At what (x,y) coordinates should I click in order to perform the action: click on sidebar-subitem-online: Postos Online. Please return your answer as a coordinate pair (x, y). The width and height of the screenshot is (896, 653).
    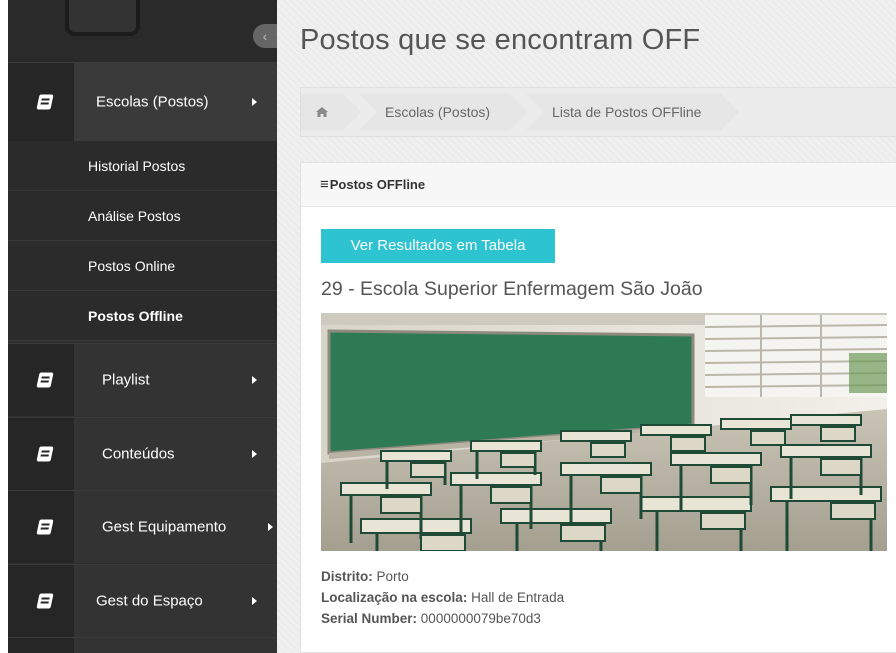
    Looking at the image, I should click on (142, 266).